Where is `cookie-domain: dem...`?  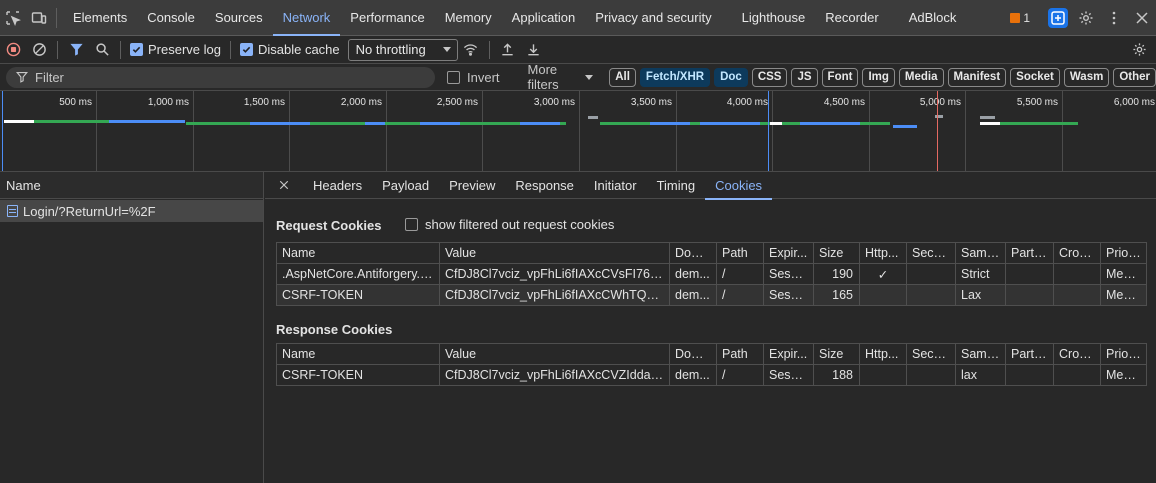 cookie-domain: dem... is located at coordinates (693, 375).